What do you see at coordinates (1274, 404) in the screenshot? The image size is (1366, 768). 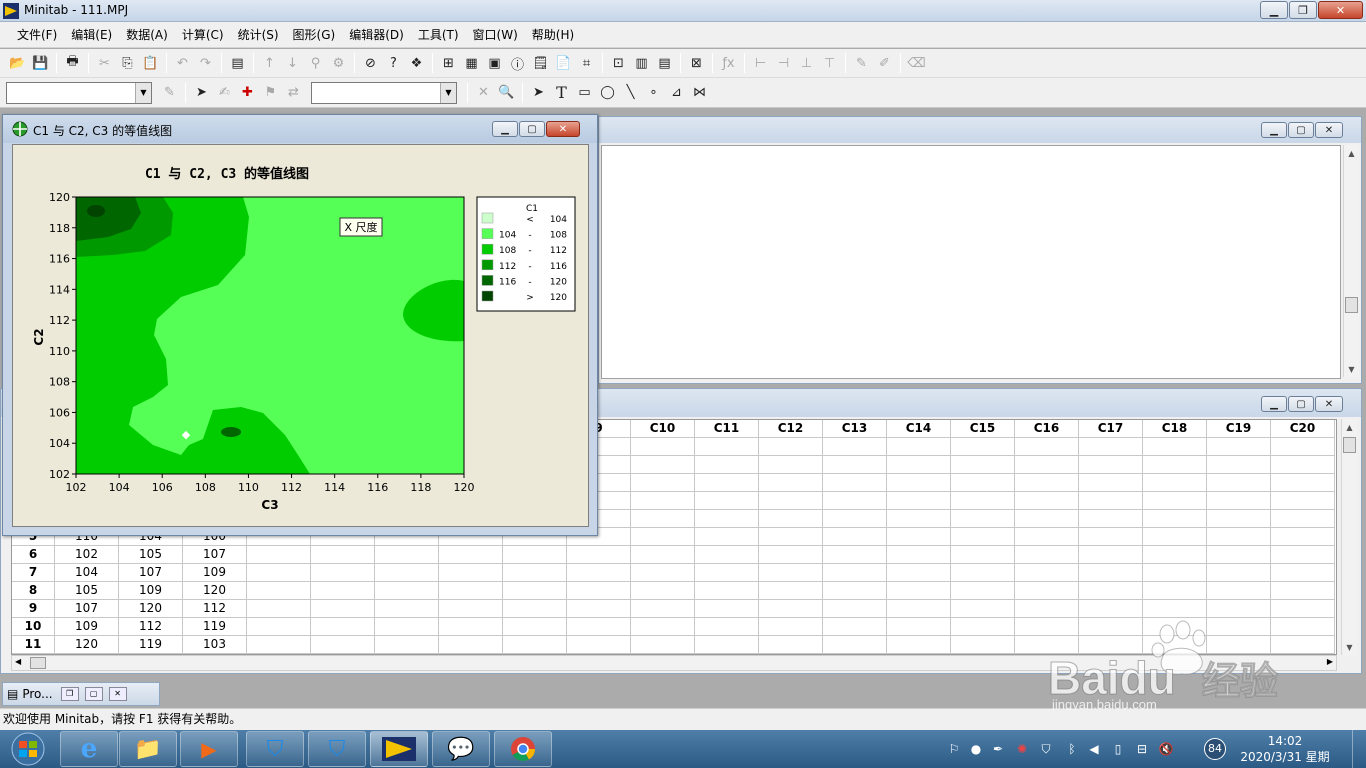 I see `worksheet-minimize-button: ▁` at bounding box center [1274, 404].